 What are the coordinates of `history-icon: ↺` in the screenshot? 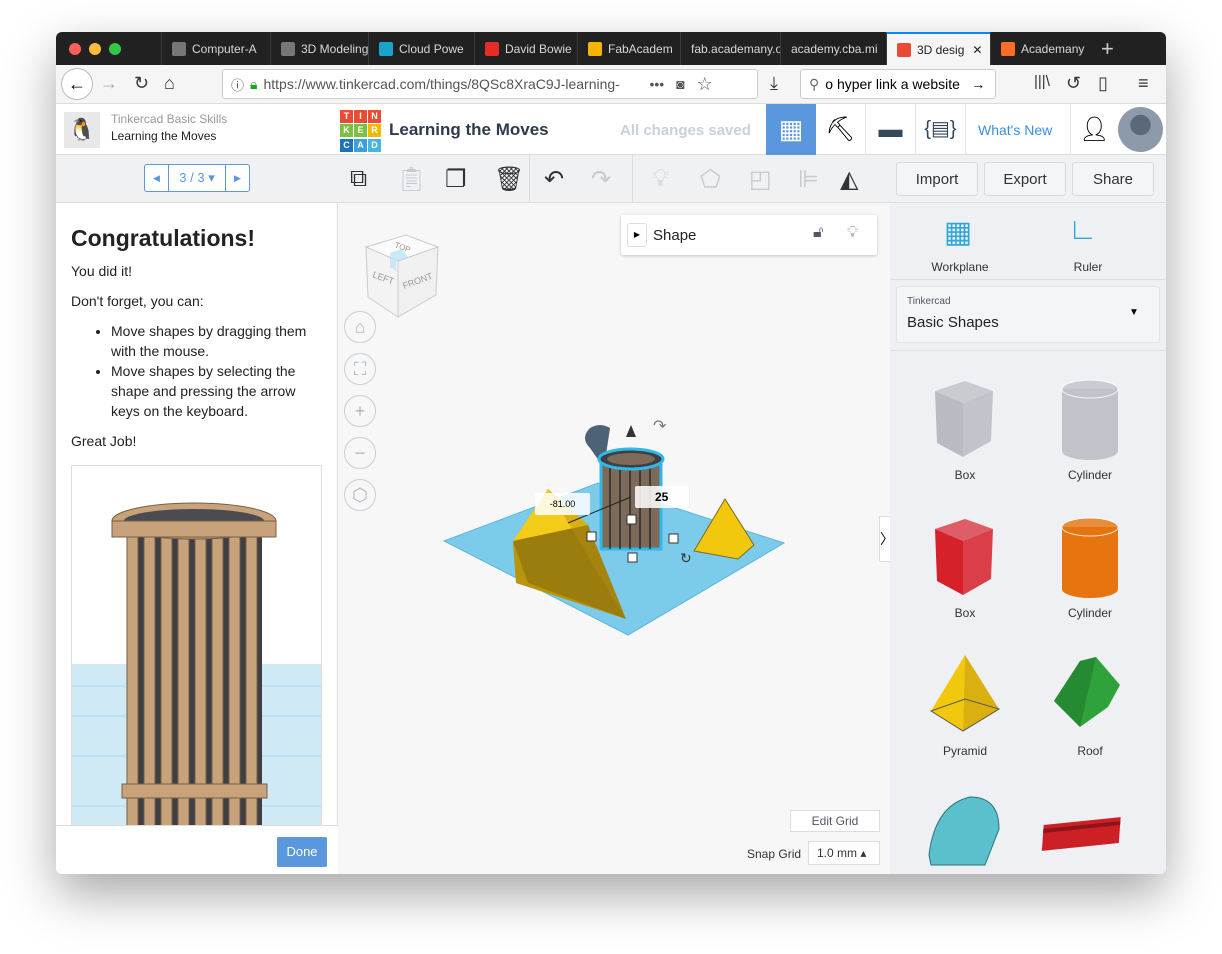 It's located at (1073, 83).